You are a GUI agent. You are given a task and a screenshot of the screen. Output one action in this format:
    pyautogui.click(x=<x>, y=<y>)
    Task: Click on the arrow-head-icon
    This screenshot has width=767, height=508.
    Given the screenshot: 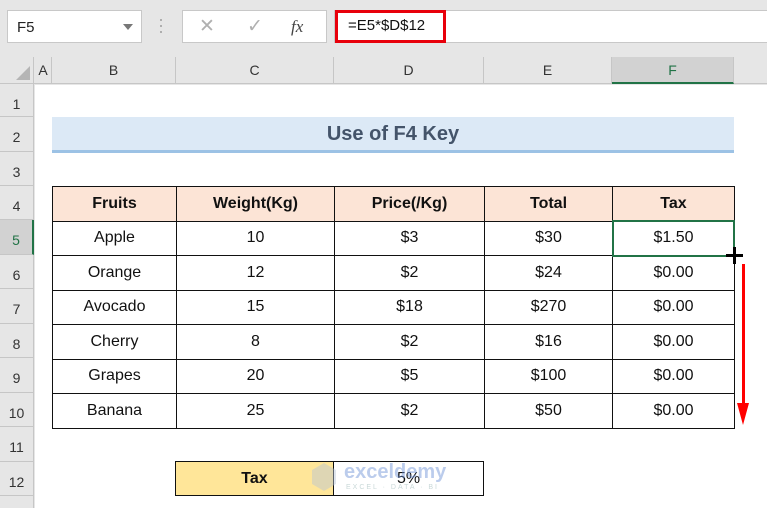 What is the action you would take?
    pyautogui.click(x=743, y=414)
    